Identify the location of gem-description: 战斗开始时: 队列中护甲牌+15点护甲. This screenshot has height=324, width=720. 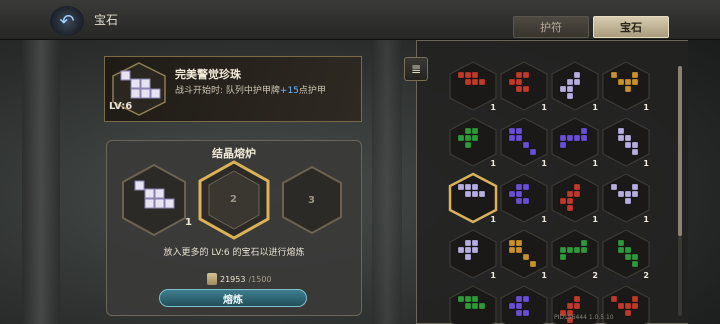
(250, 89).